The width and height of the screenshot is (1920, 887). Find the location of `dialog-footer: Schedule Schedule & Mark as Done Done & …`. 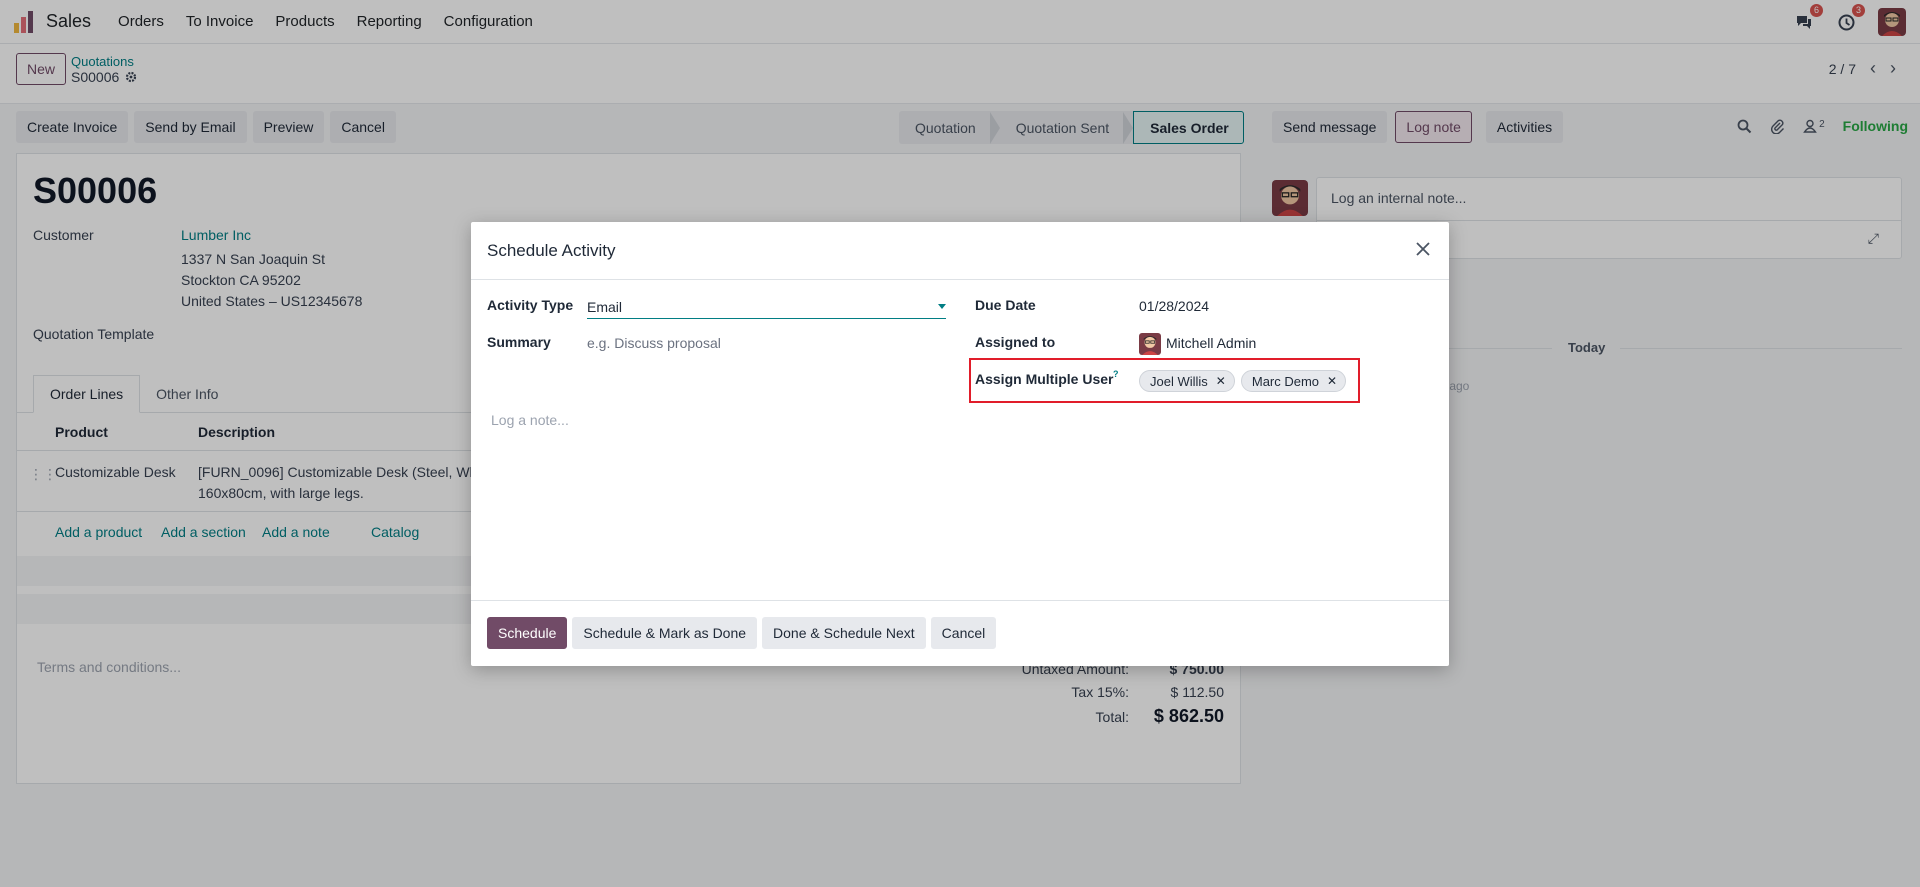

dialog-footer: Schedule Schedule & Mark as Done Done & … is located at coordinates (960, 633).